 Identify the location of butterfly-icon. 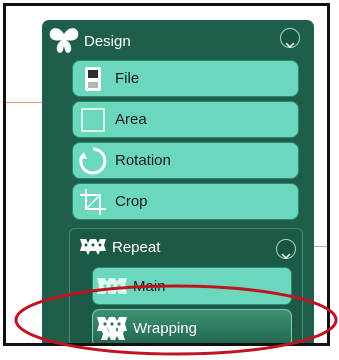
(64, 41).